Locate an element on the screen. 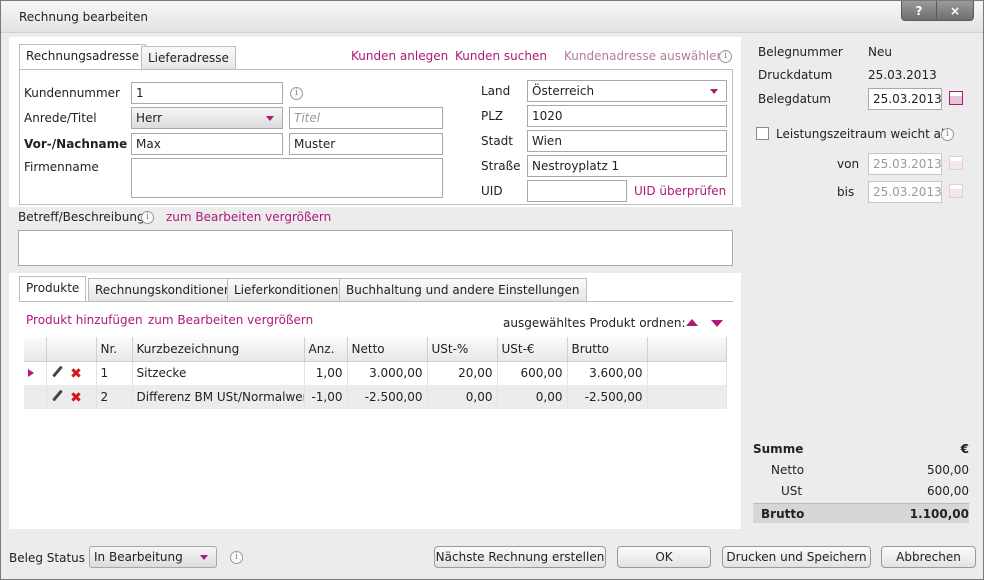 This screenshot has height=580, width=984. search-customer-link: Kunden suchen is located at coordinates (501, 56).